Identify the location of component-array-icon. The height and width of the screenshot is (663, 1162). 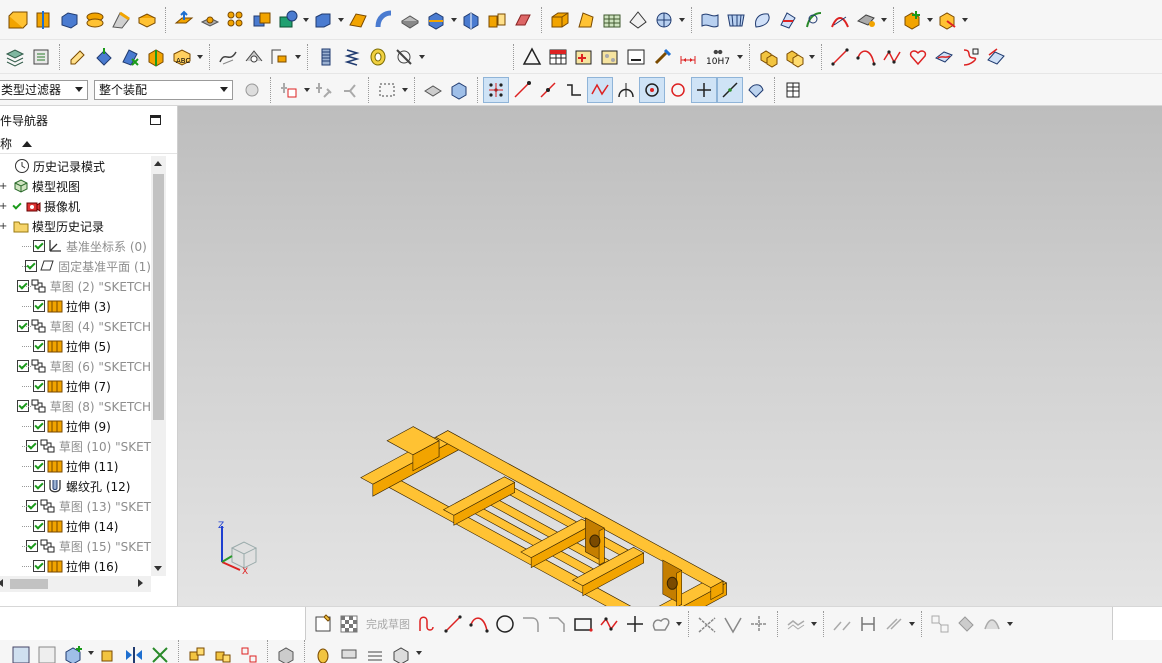
(794, 57).